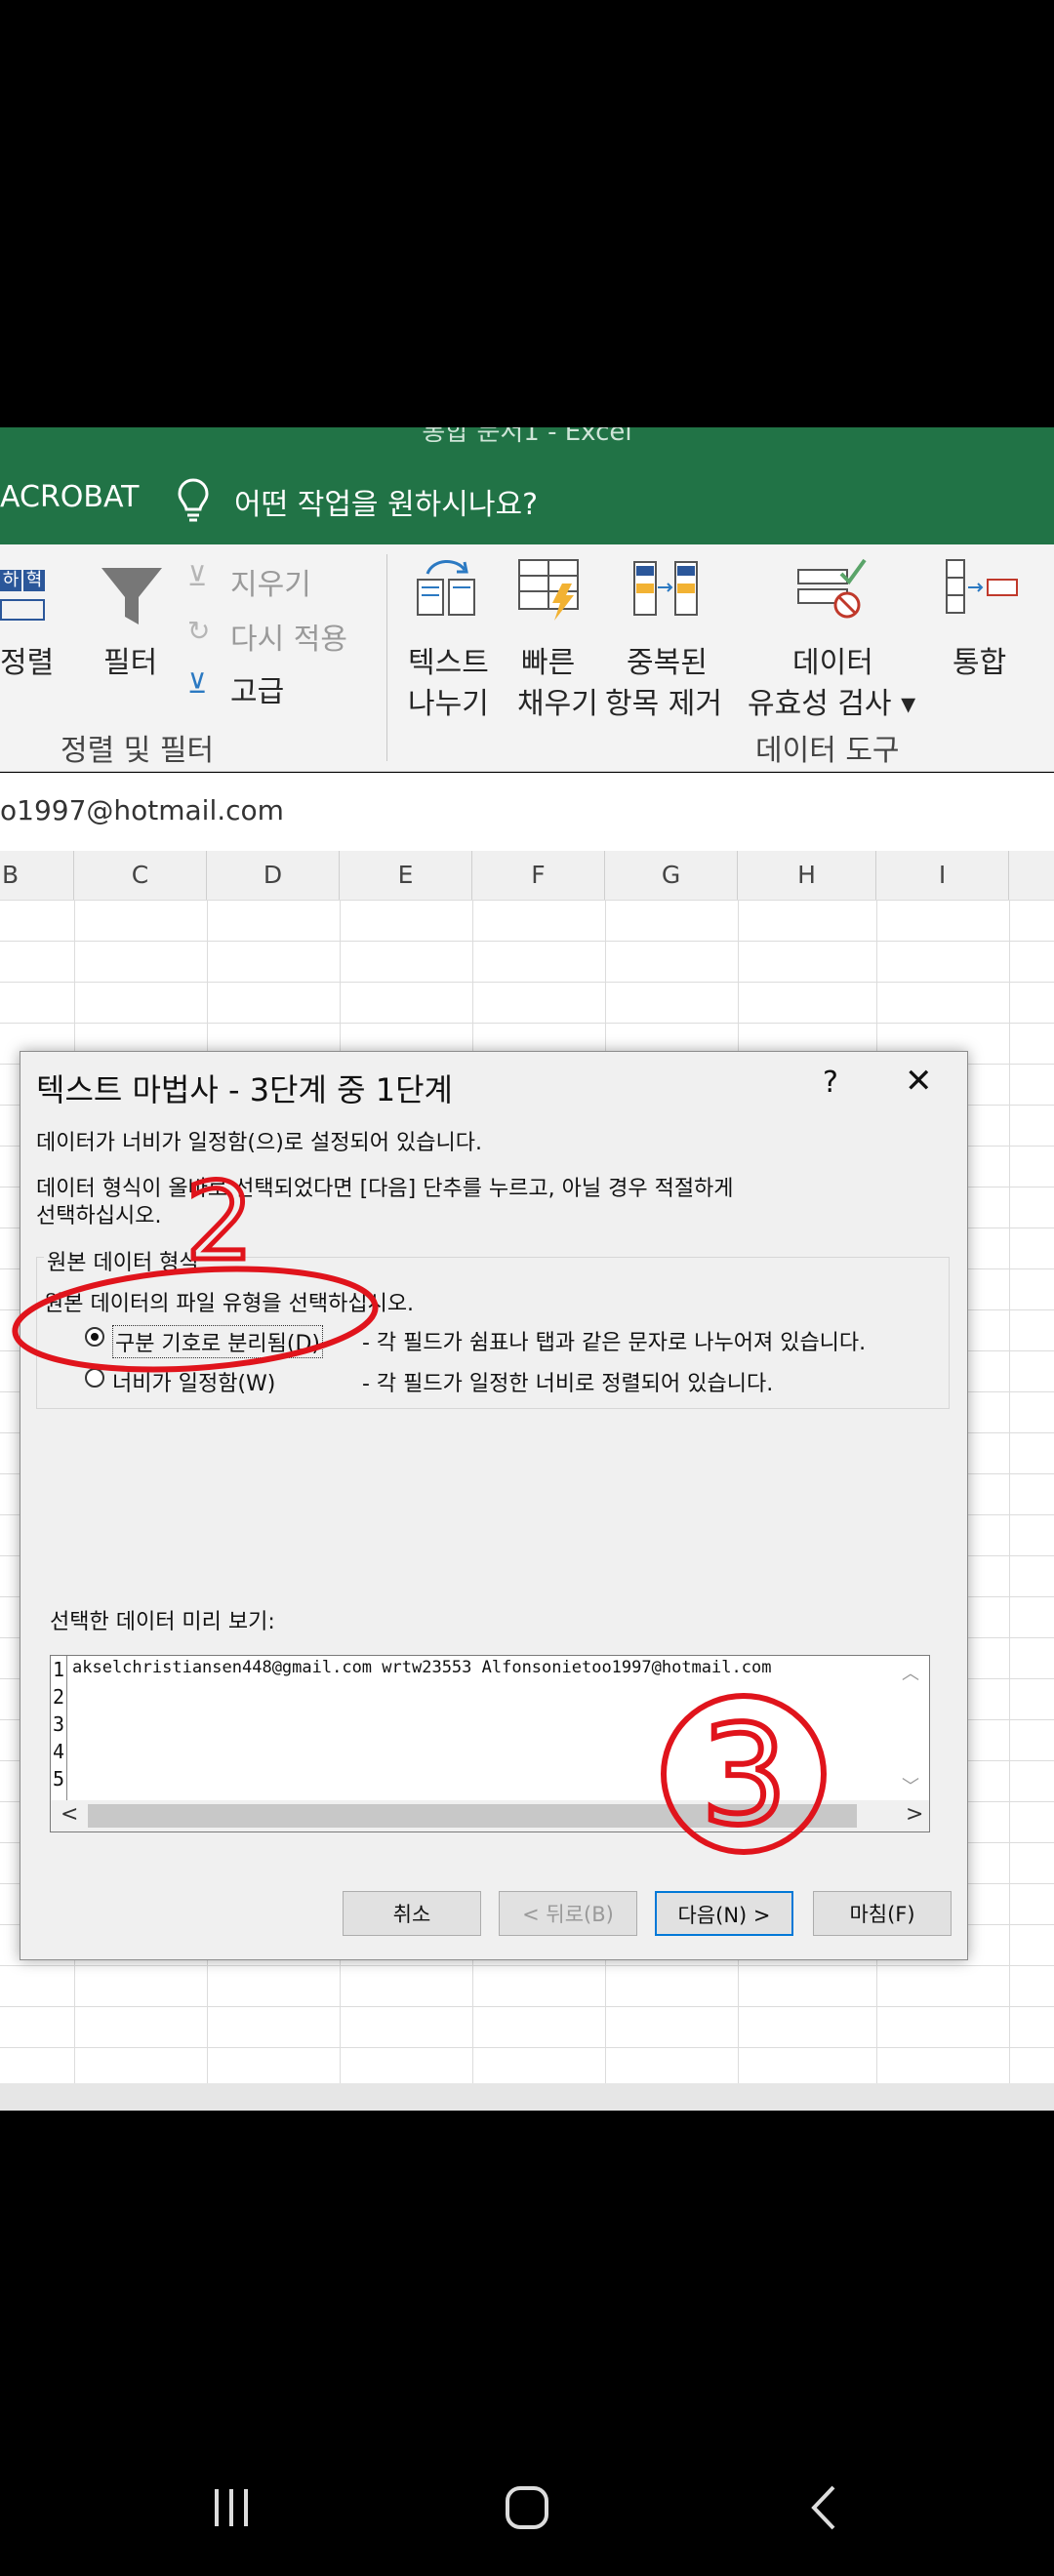  What do you see at coordinates (37, 875) in the screenshot?
I see `column-header-b: B` at bounding box center [37, 875].